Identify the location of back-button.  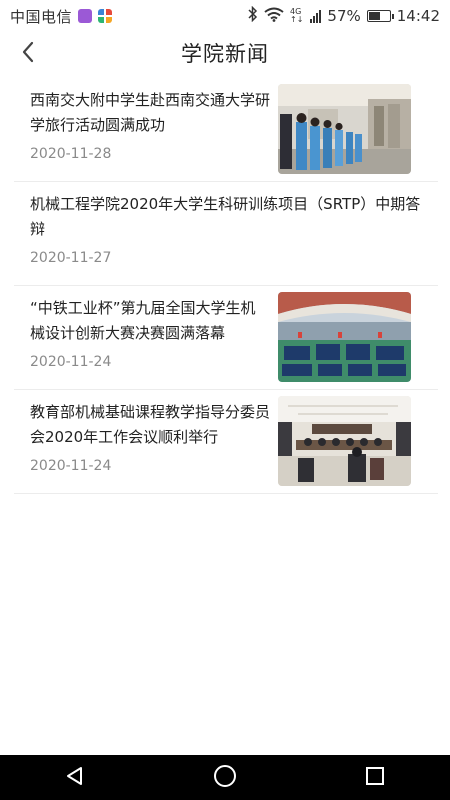
(28, 54).